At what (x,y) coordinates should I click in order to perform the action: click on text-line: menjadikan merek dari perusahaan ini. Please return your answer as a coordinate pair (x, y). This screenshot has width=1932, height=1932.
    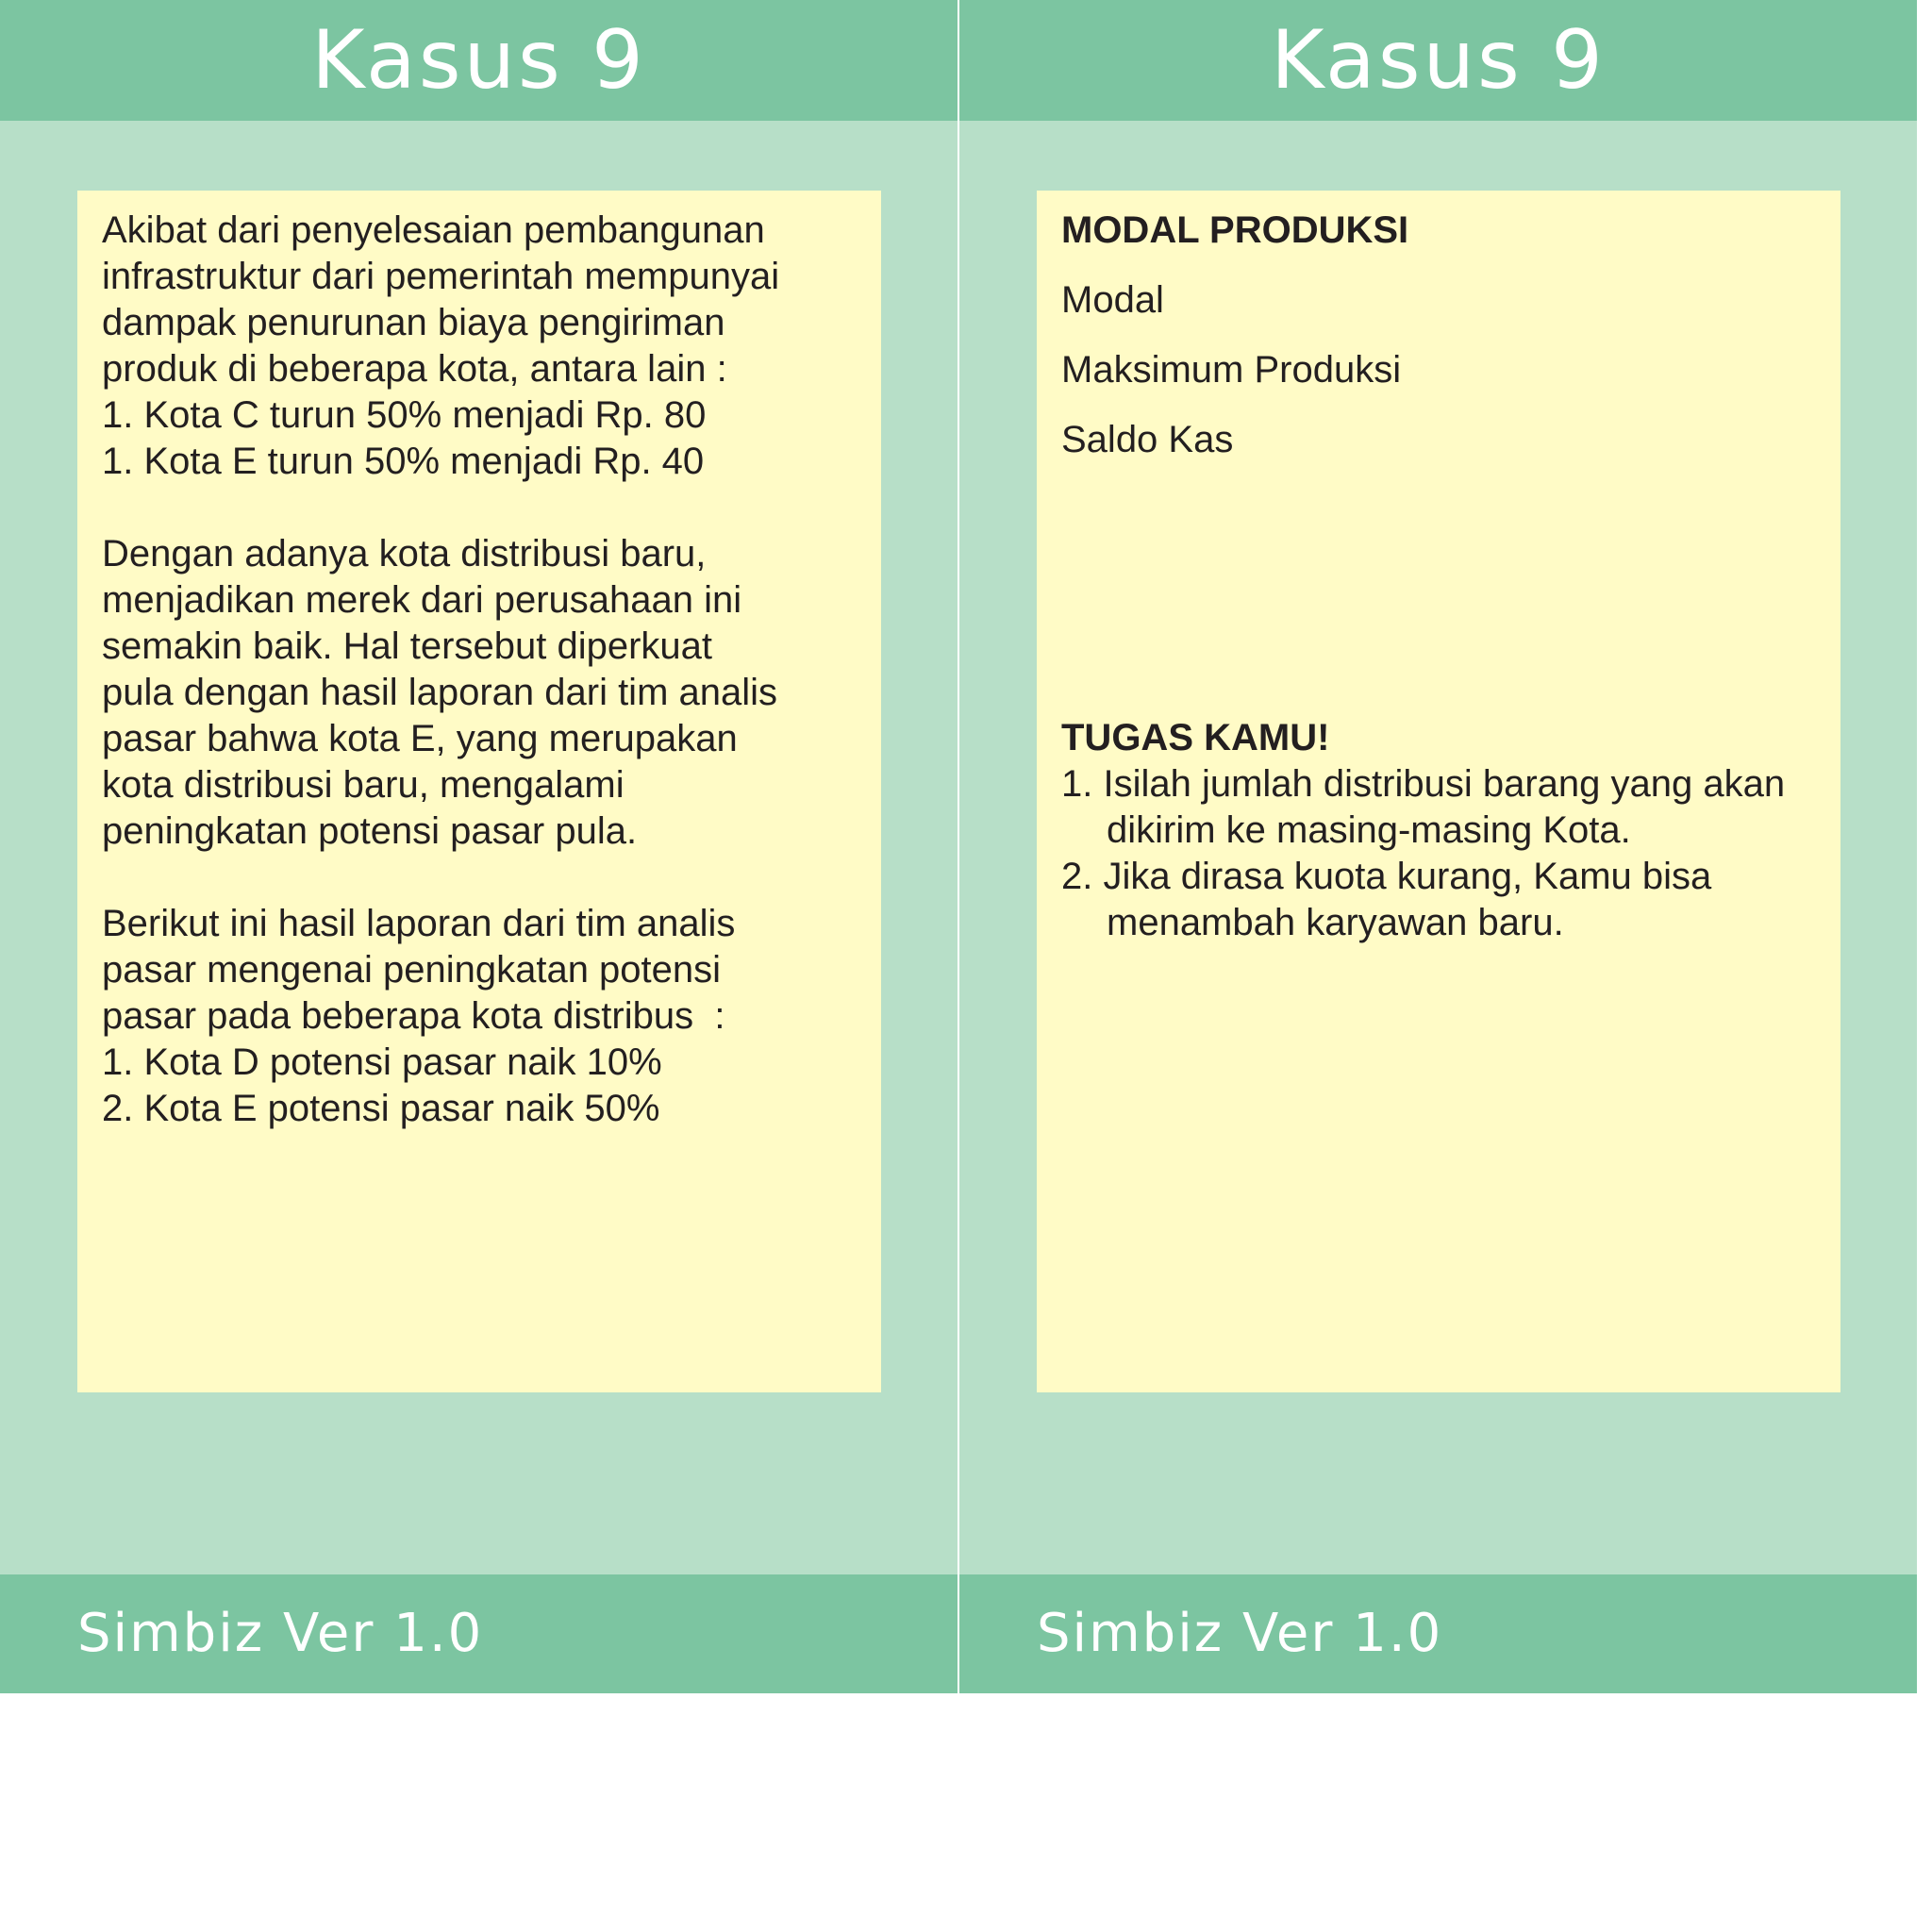
    Looking at the image, I should click on (422, 600).